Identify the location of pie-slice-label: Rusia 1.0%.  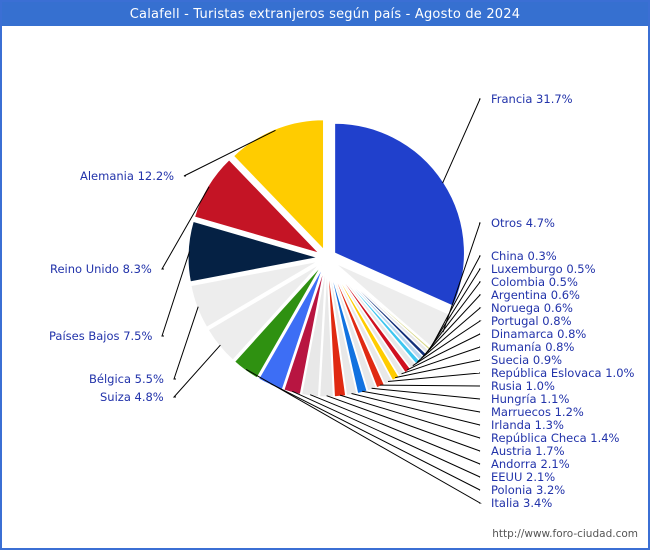
(523, 386).